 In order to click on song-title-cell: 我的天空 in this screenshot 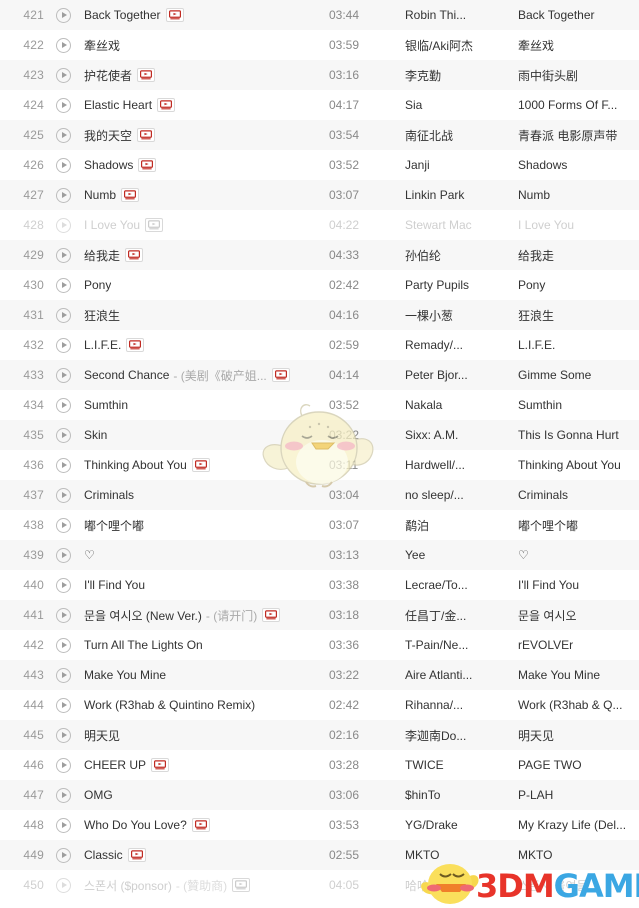, I will do `click(202, 135)`.